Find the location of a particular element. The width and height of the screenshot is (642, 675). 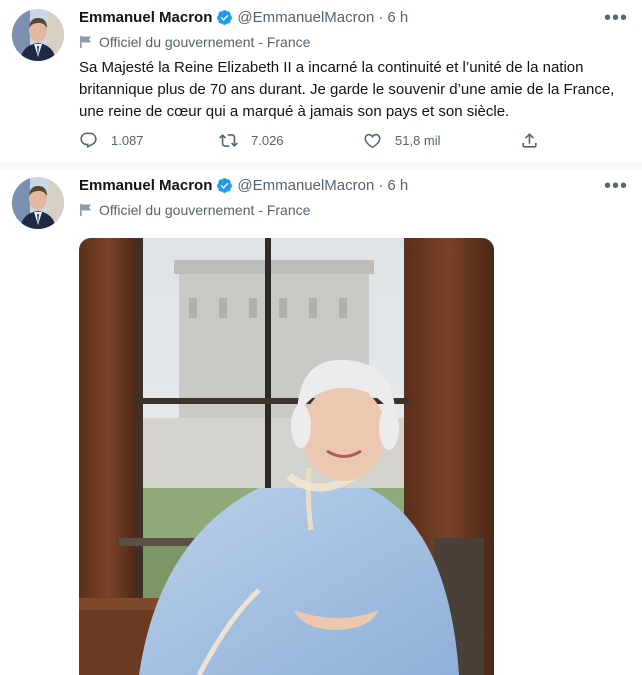

like-button: 51,8 mil is located at coordinates (402, 140).